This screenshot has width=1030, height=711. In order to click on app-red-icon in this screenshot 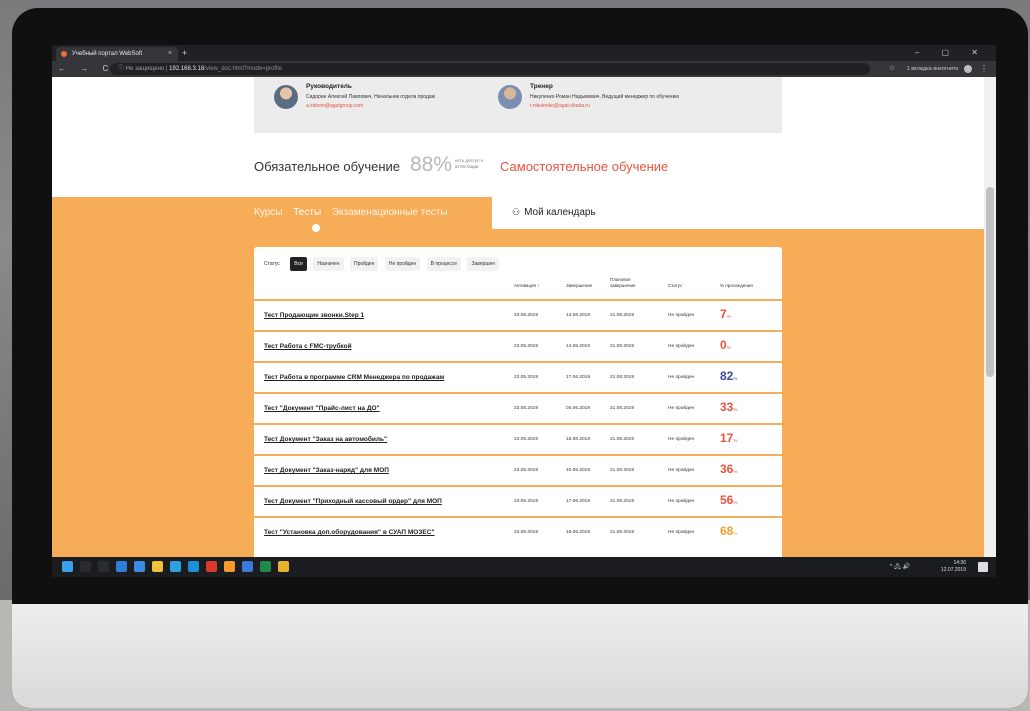, I will do `click(211, 566)`.